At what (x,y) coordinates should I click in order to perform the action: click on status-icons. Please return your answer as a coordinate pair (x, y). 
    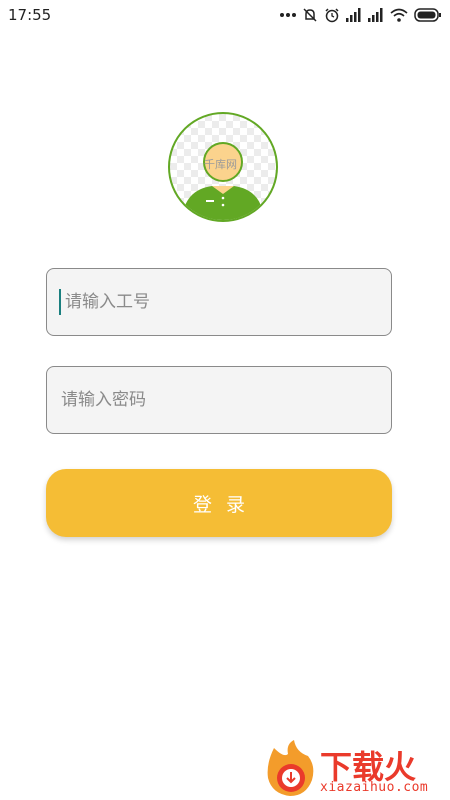
    Looking at the image, I should click on (361, 15).